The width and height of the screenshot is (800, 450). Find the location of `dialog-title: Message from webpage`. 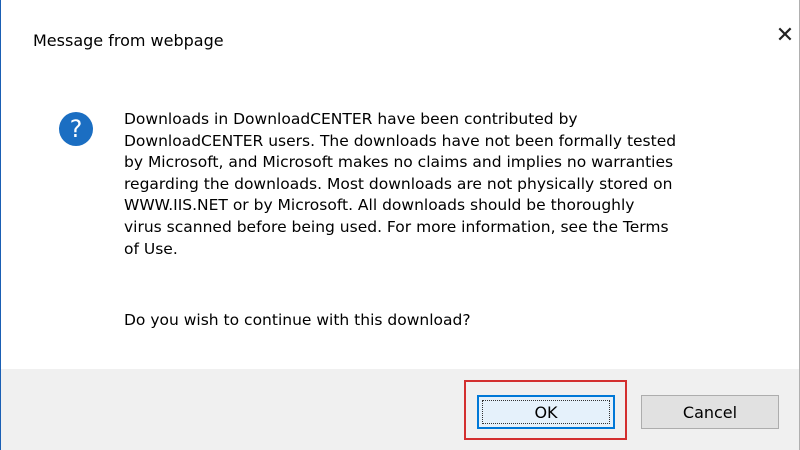

dialog-title: Message from webpage is located at coordinates (128, 40).